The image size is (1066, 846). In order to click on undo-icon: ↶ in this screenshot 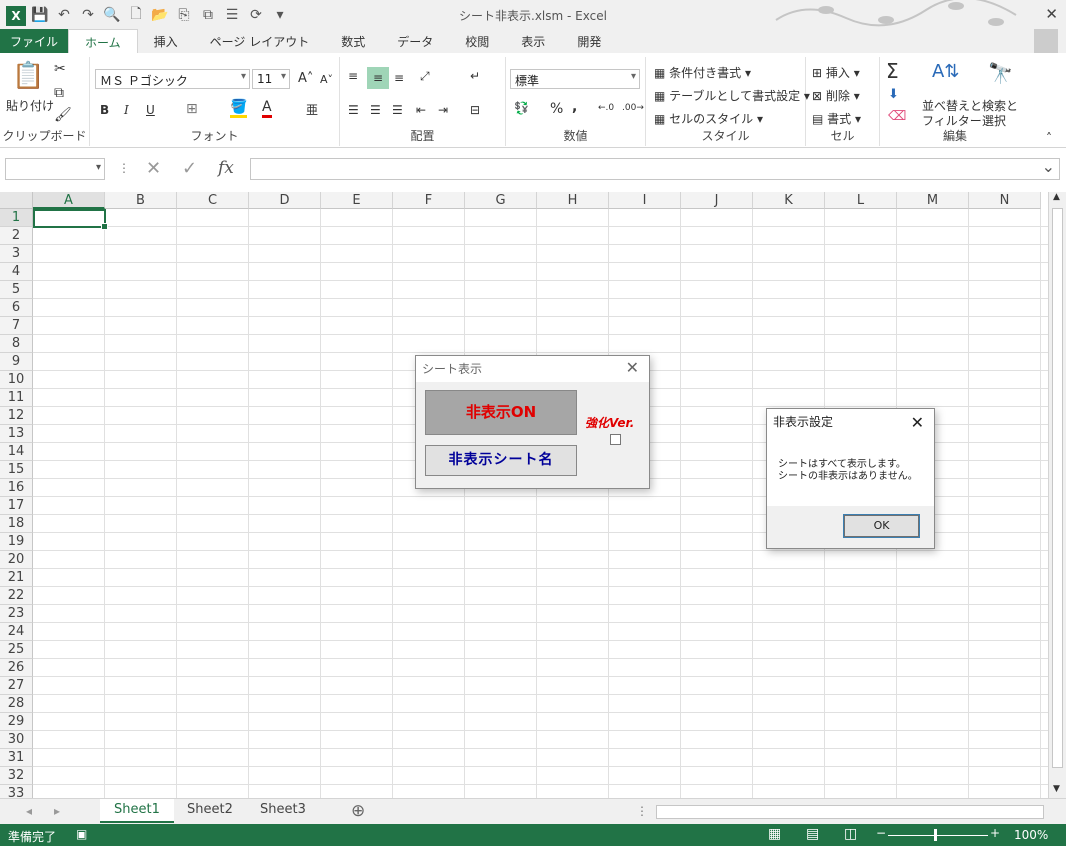, I will do `click(64, 15)`.